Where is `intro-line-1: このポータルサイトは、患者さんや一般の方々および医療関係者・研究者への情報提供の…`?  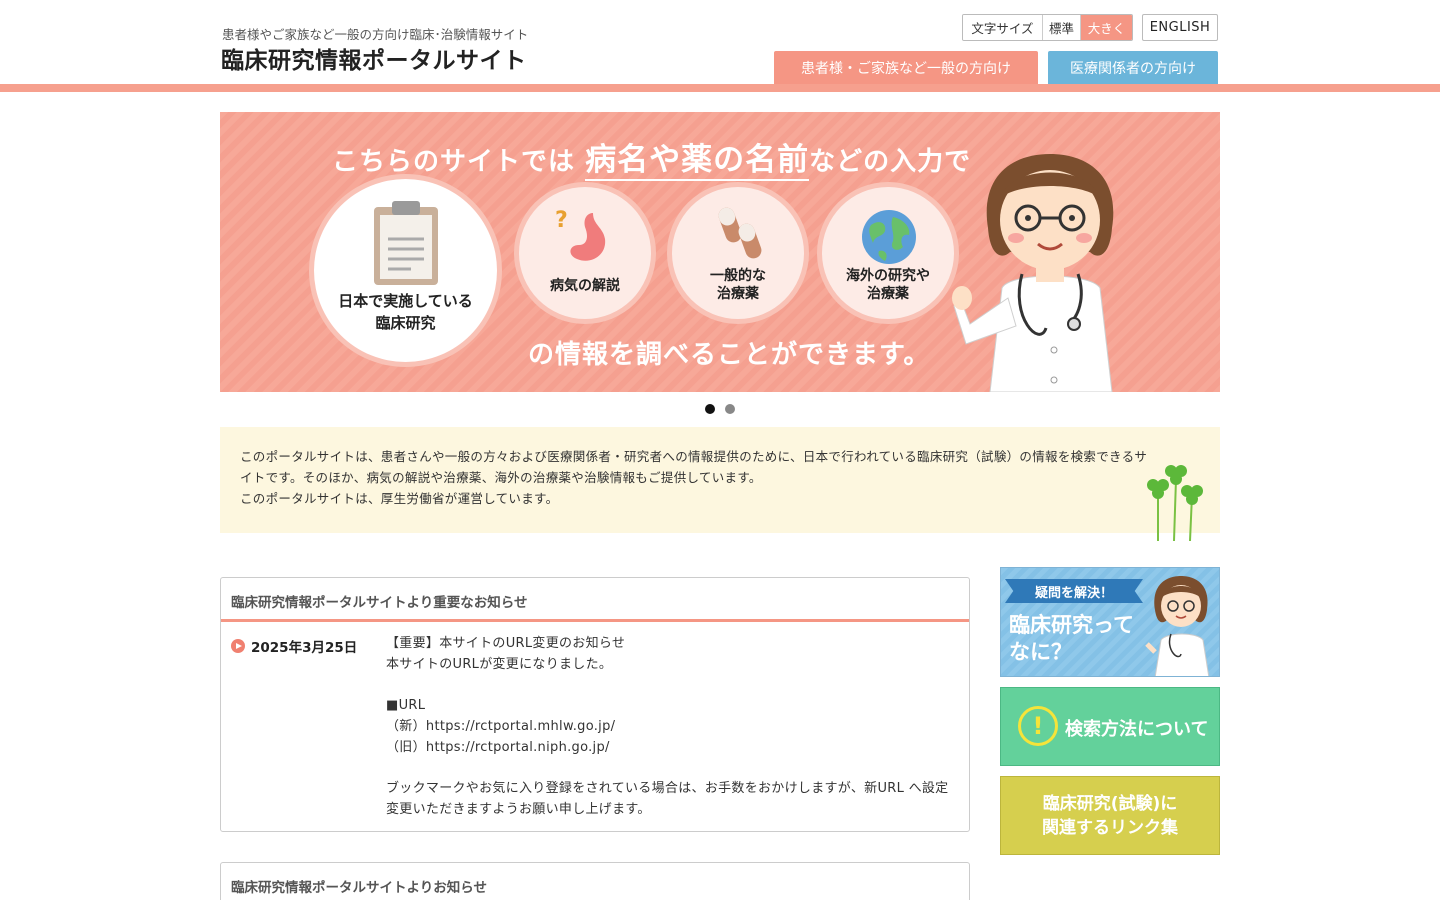 intro-line-1: このポータルサイトは、患者さんや一般の方々および医療関係者・研究者への情報提供の… is located at coordinates (694, 467).